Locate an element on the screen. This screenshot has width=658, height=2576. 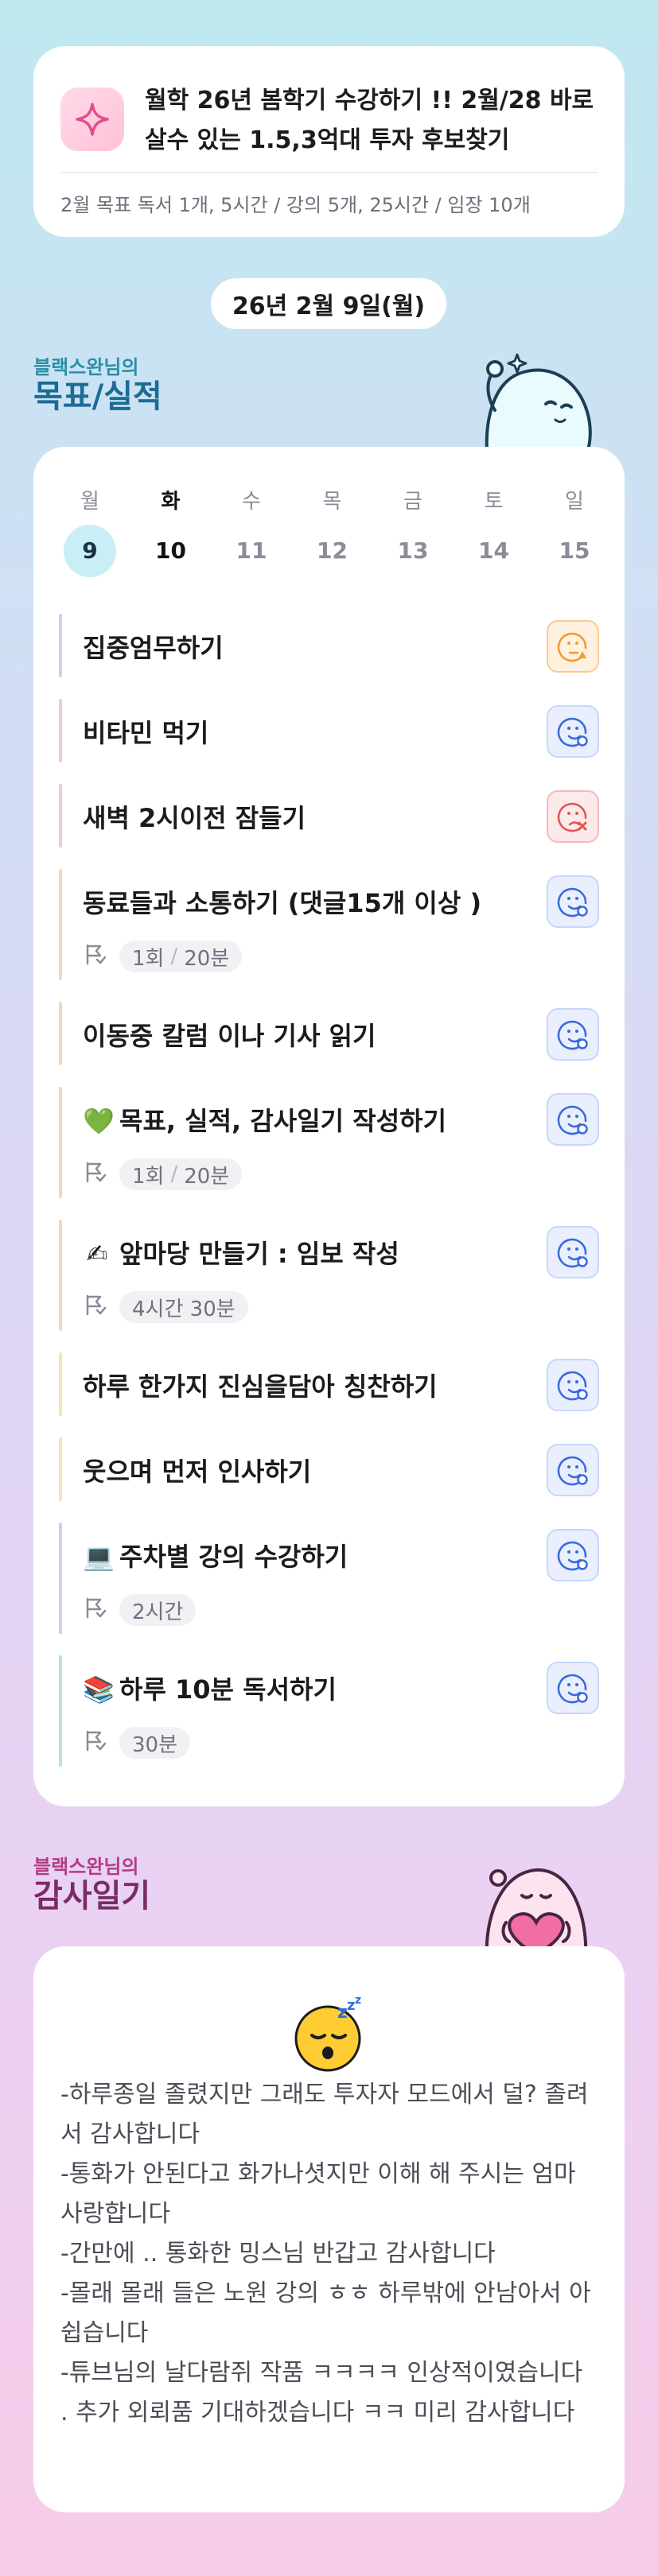
task-item: 📚 하루 10분 독서하기 30분 is located at coordinates (329, 1711).